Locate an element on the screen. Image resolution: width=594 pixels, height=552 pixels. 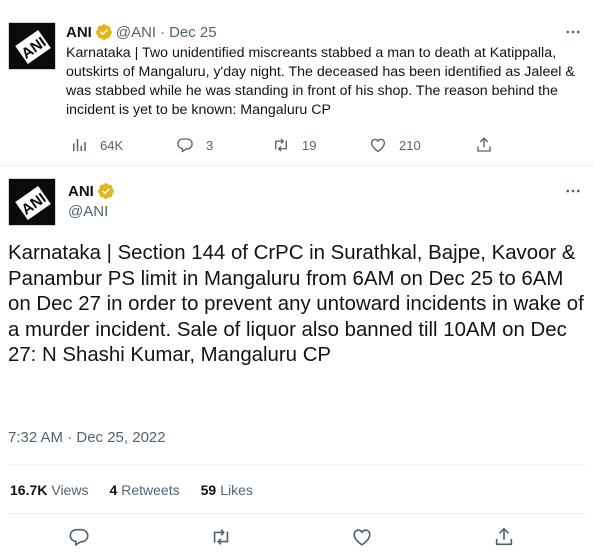
retweets-stat: 4 Retweets is located at coordinates (144, 490).